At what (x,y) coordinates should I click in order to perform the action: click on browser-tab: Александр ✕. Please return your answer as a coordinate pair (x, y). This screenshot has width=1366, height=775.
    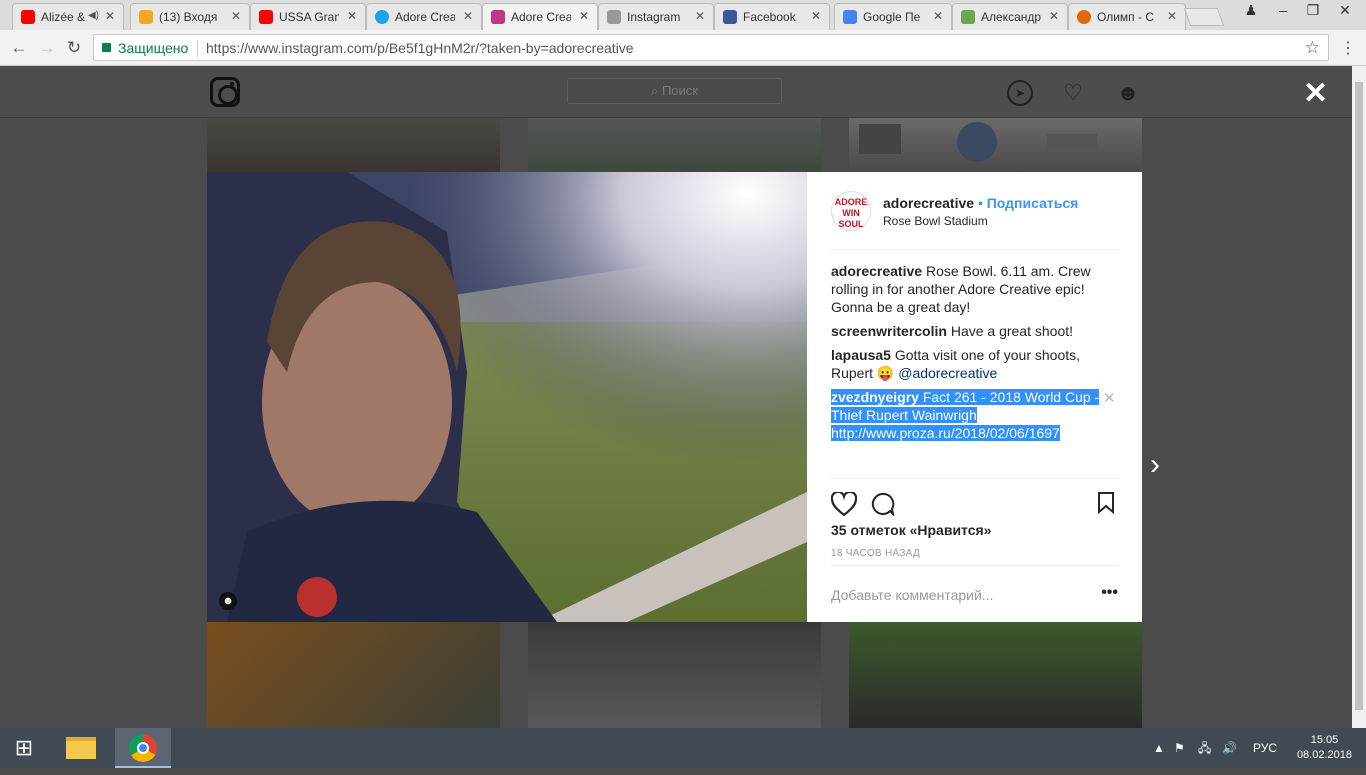
    Looking at the image, I should click on (1010, 16).